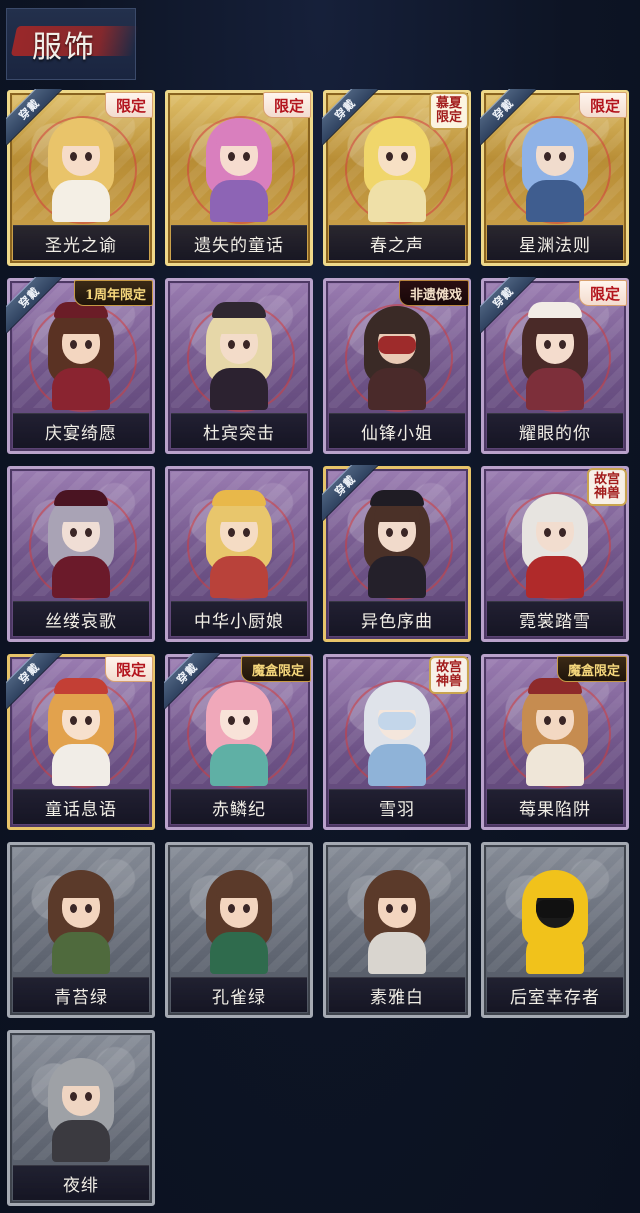 This screenshot has width=640, height=1213. What do you see at coordinates (113, 293) in the screenshot?
I see `limited-tag: 1周年限定` at bounding box center [113, 293].